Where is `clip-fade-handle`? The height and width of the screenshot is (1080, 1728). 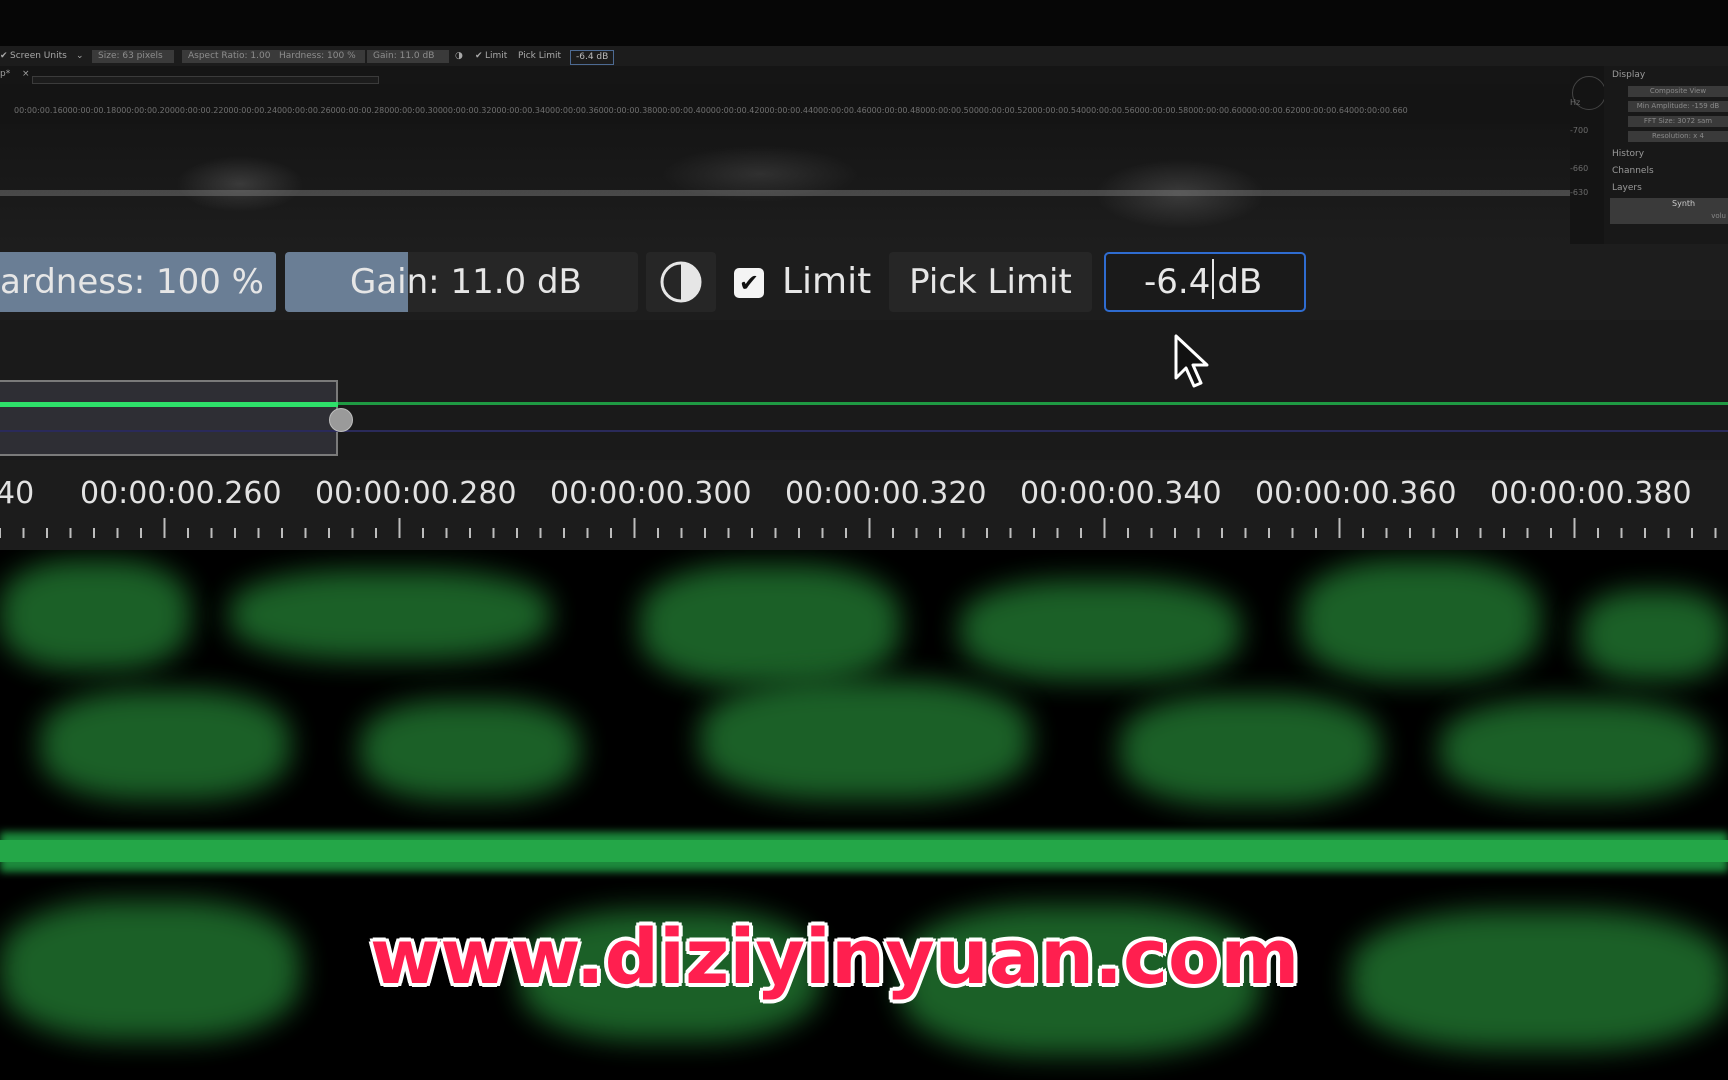 clip-fade-handle is located at coordinates (341, 420).